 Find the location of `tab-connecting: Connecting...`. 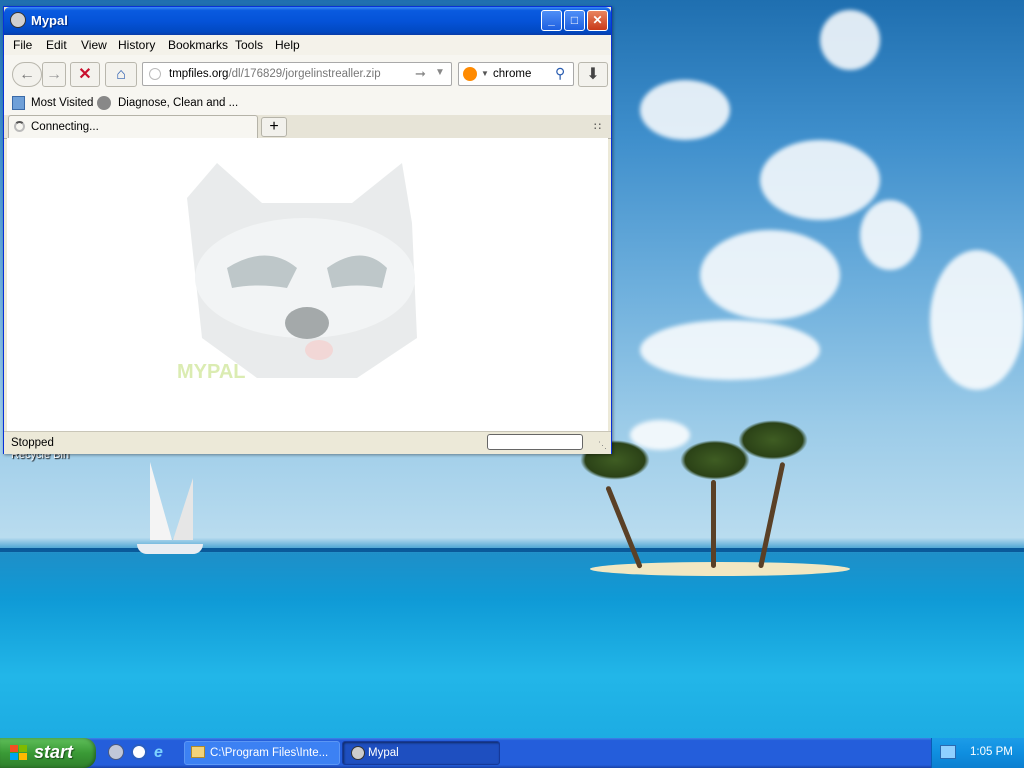

tab-connecting: Connecting... is located at coordinates (133, 126).